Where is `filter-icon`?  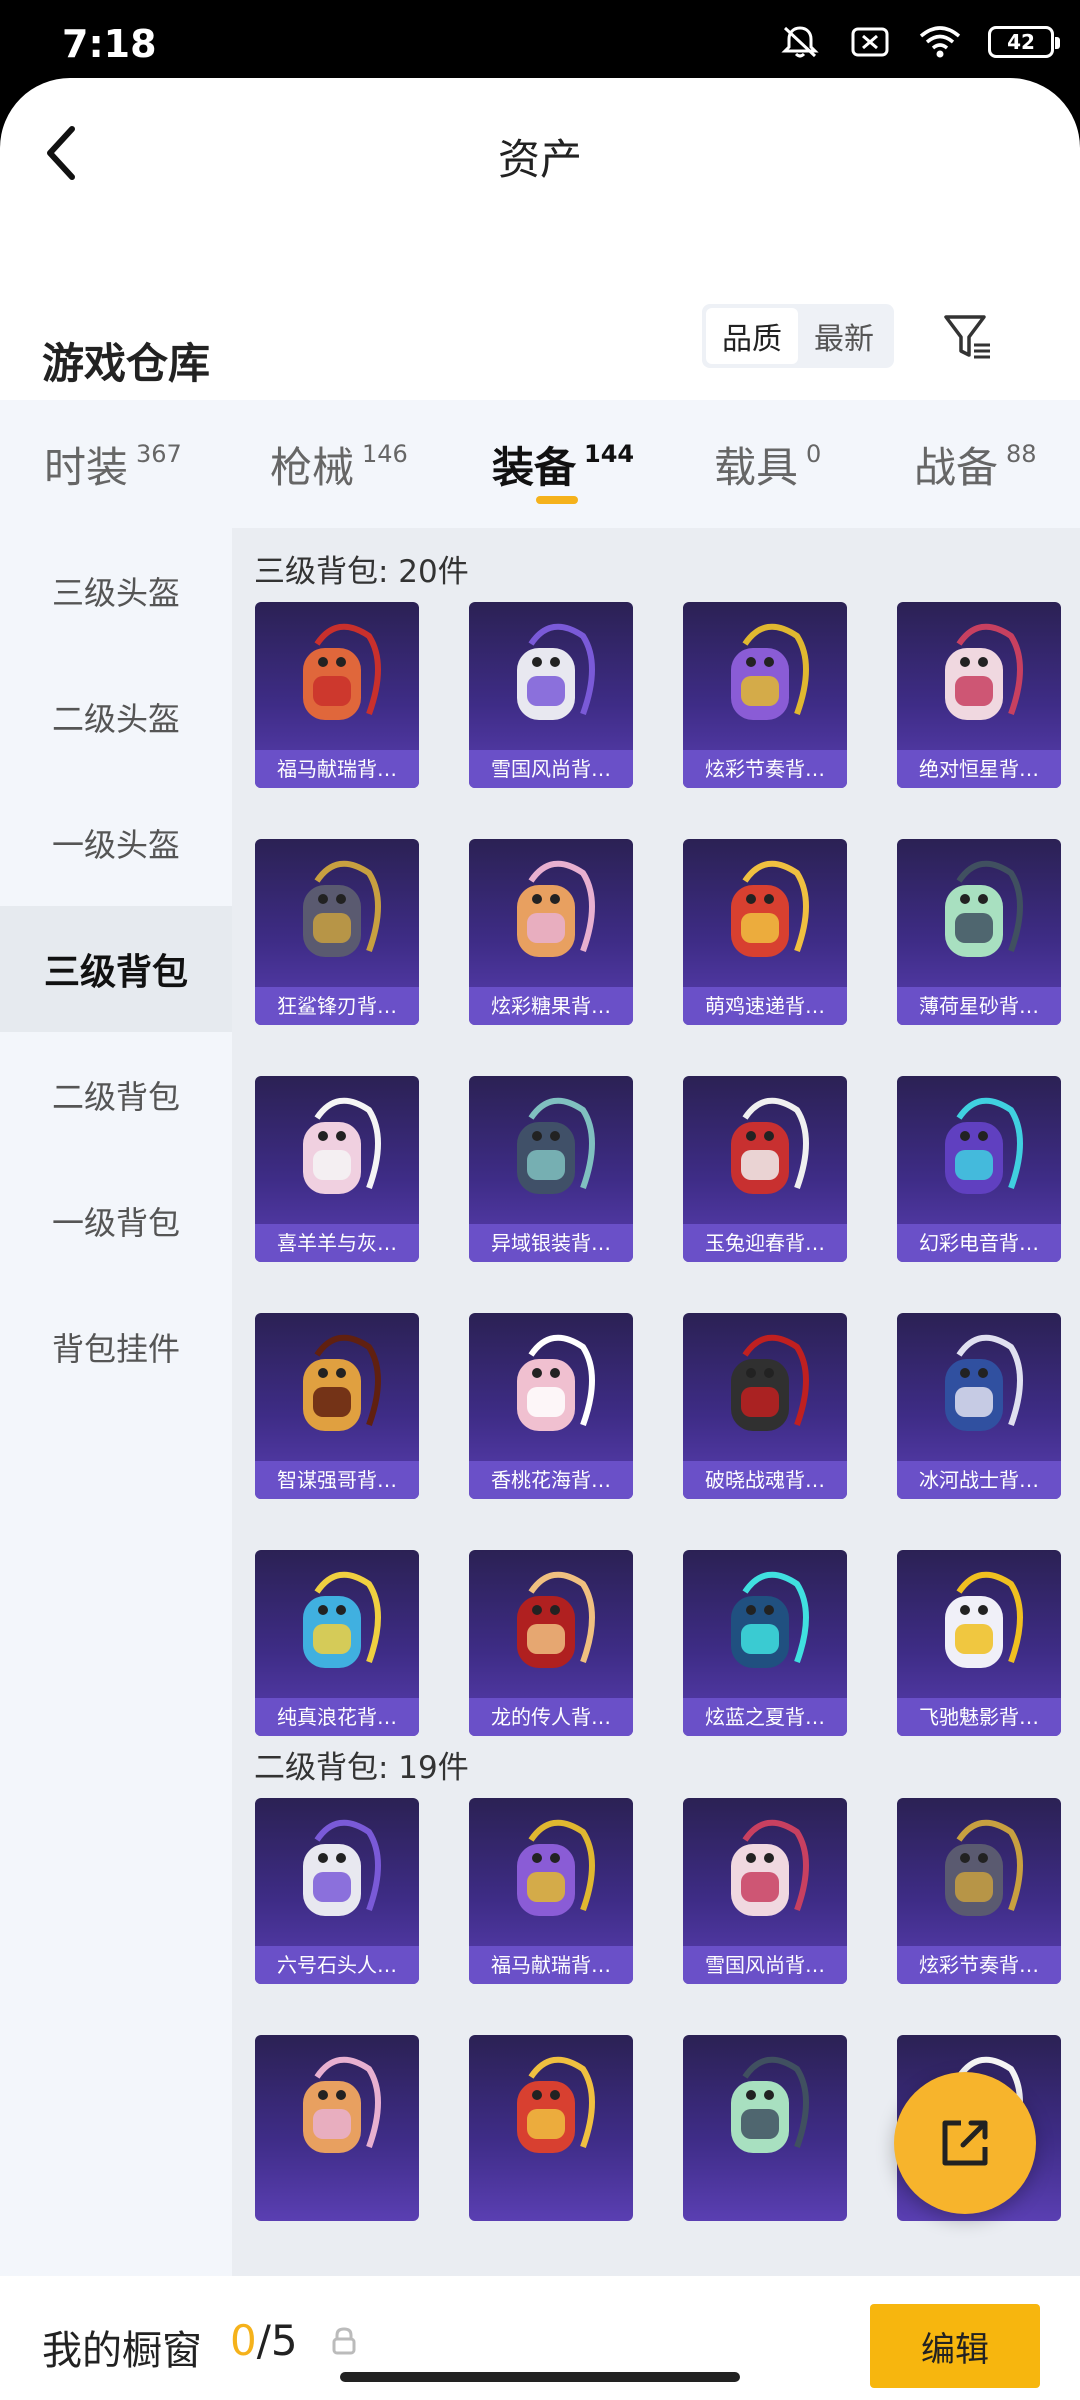 filter-icon is located at coordinates (967, 337).